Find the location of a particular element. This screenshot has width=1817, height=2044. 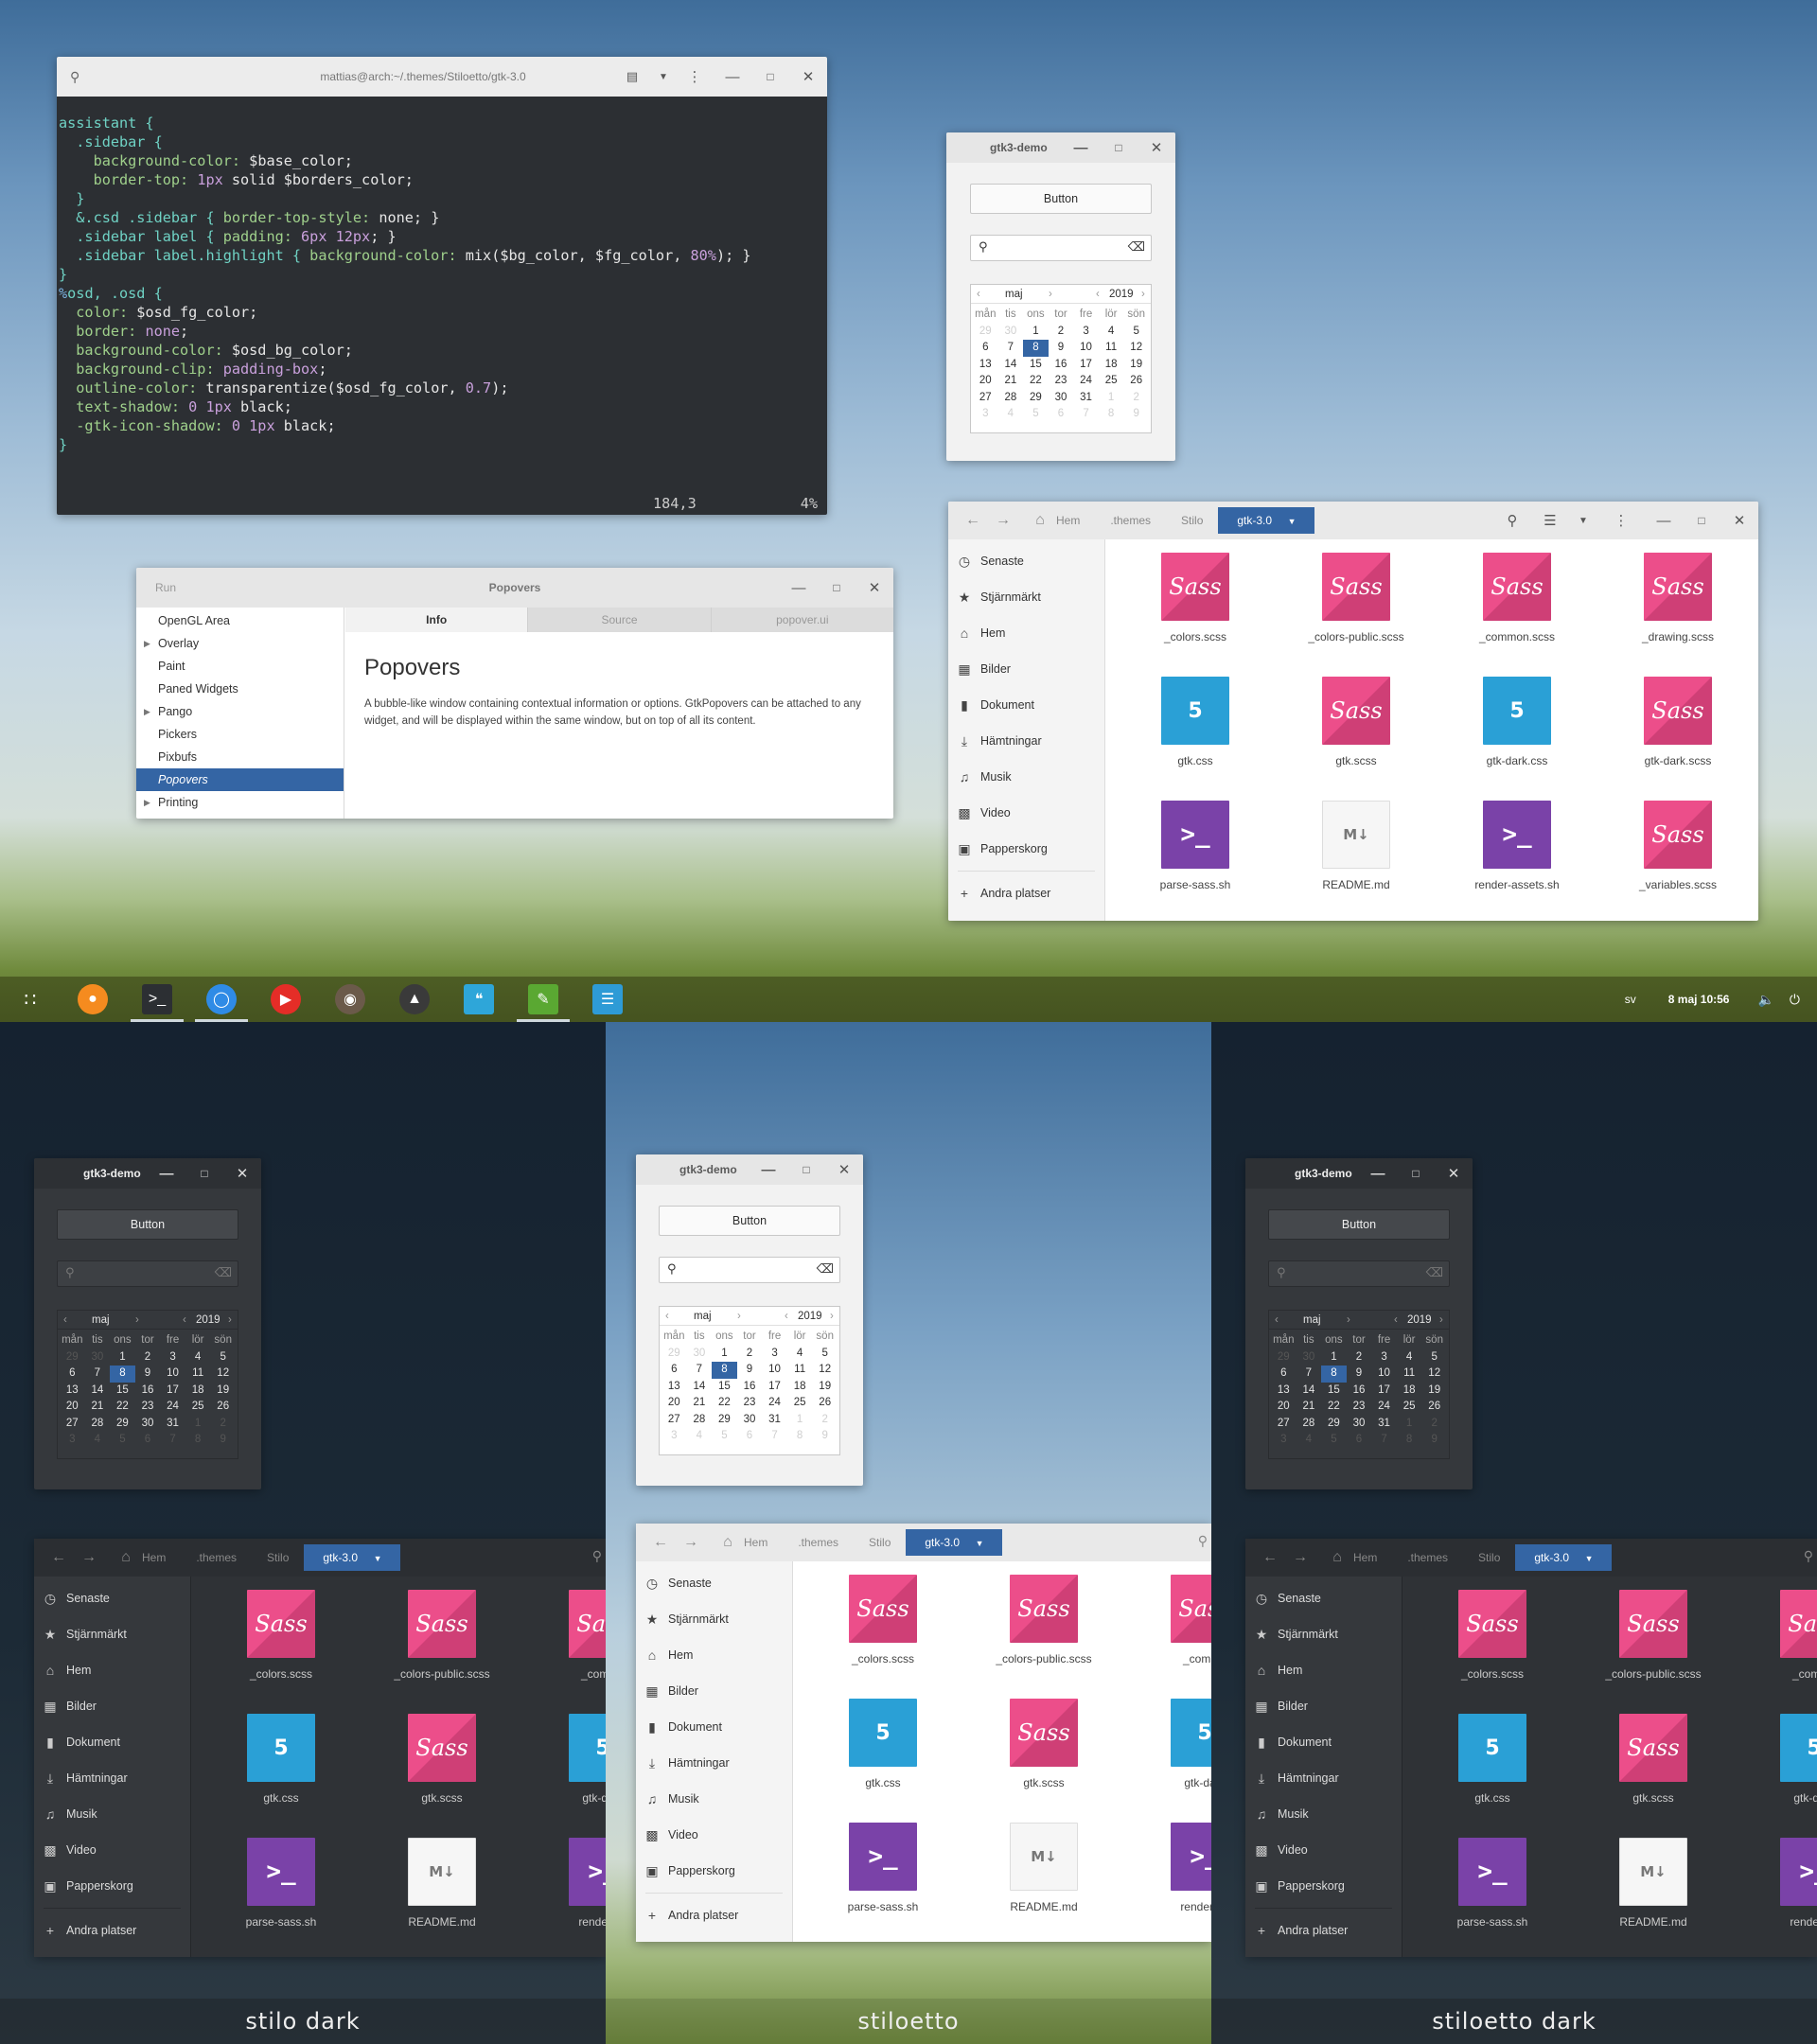

file-item: 5 gtk-dark.css is located at coordinates (1517, 722).